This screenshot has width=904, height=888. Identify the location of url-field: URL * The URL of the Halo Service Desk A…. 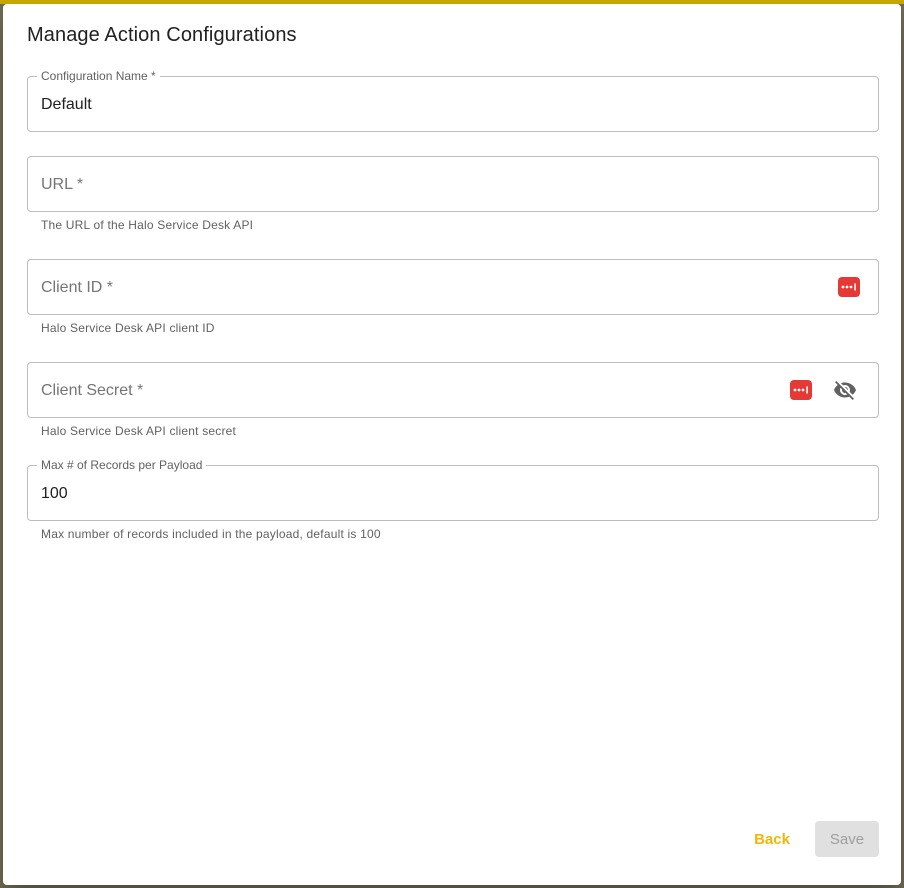
(453, 194).